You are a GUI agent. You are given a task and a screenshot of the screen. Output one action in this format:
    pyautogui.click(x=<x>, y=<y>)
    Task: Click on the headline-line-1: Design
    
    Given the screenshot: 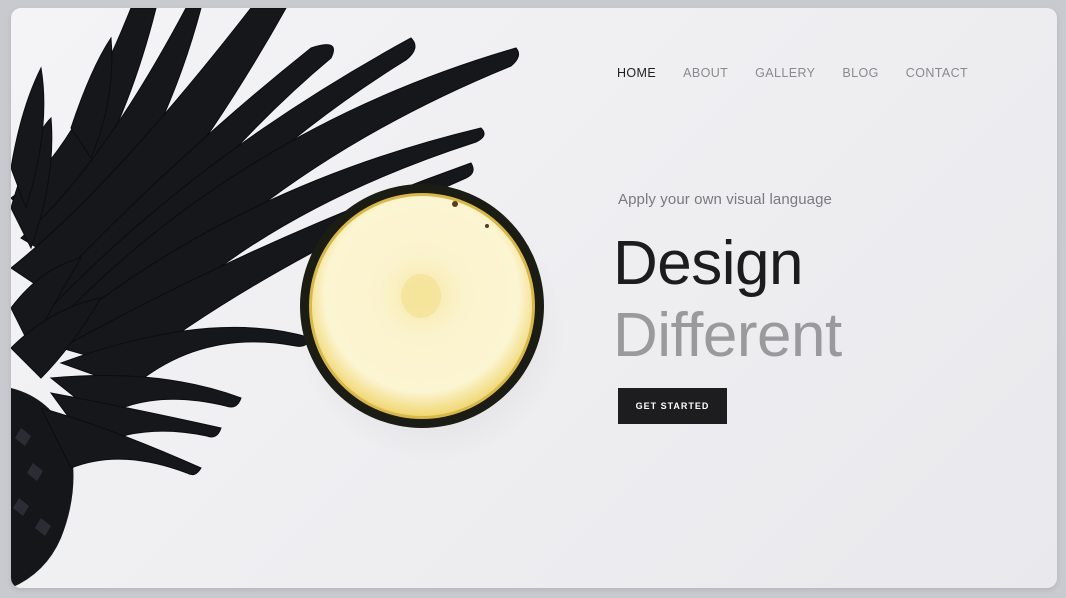 What is the action you would take?
    pyautogui.click(x=708, y=263)
    